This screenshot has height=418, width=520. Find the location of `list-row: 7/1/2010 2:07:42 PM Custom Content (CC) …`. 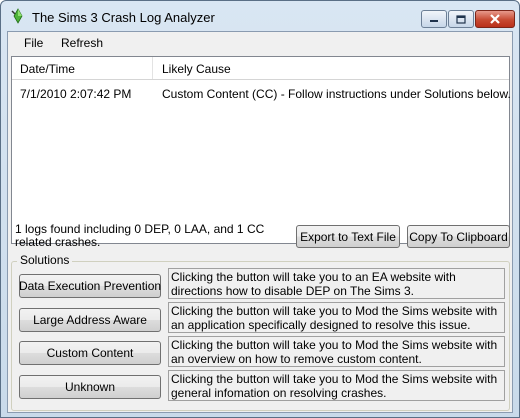

list-row: 7/1/2010 2:07:42 PM Custom Content (CC) … is located at coordinates (261, 92).